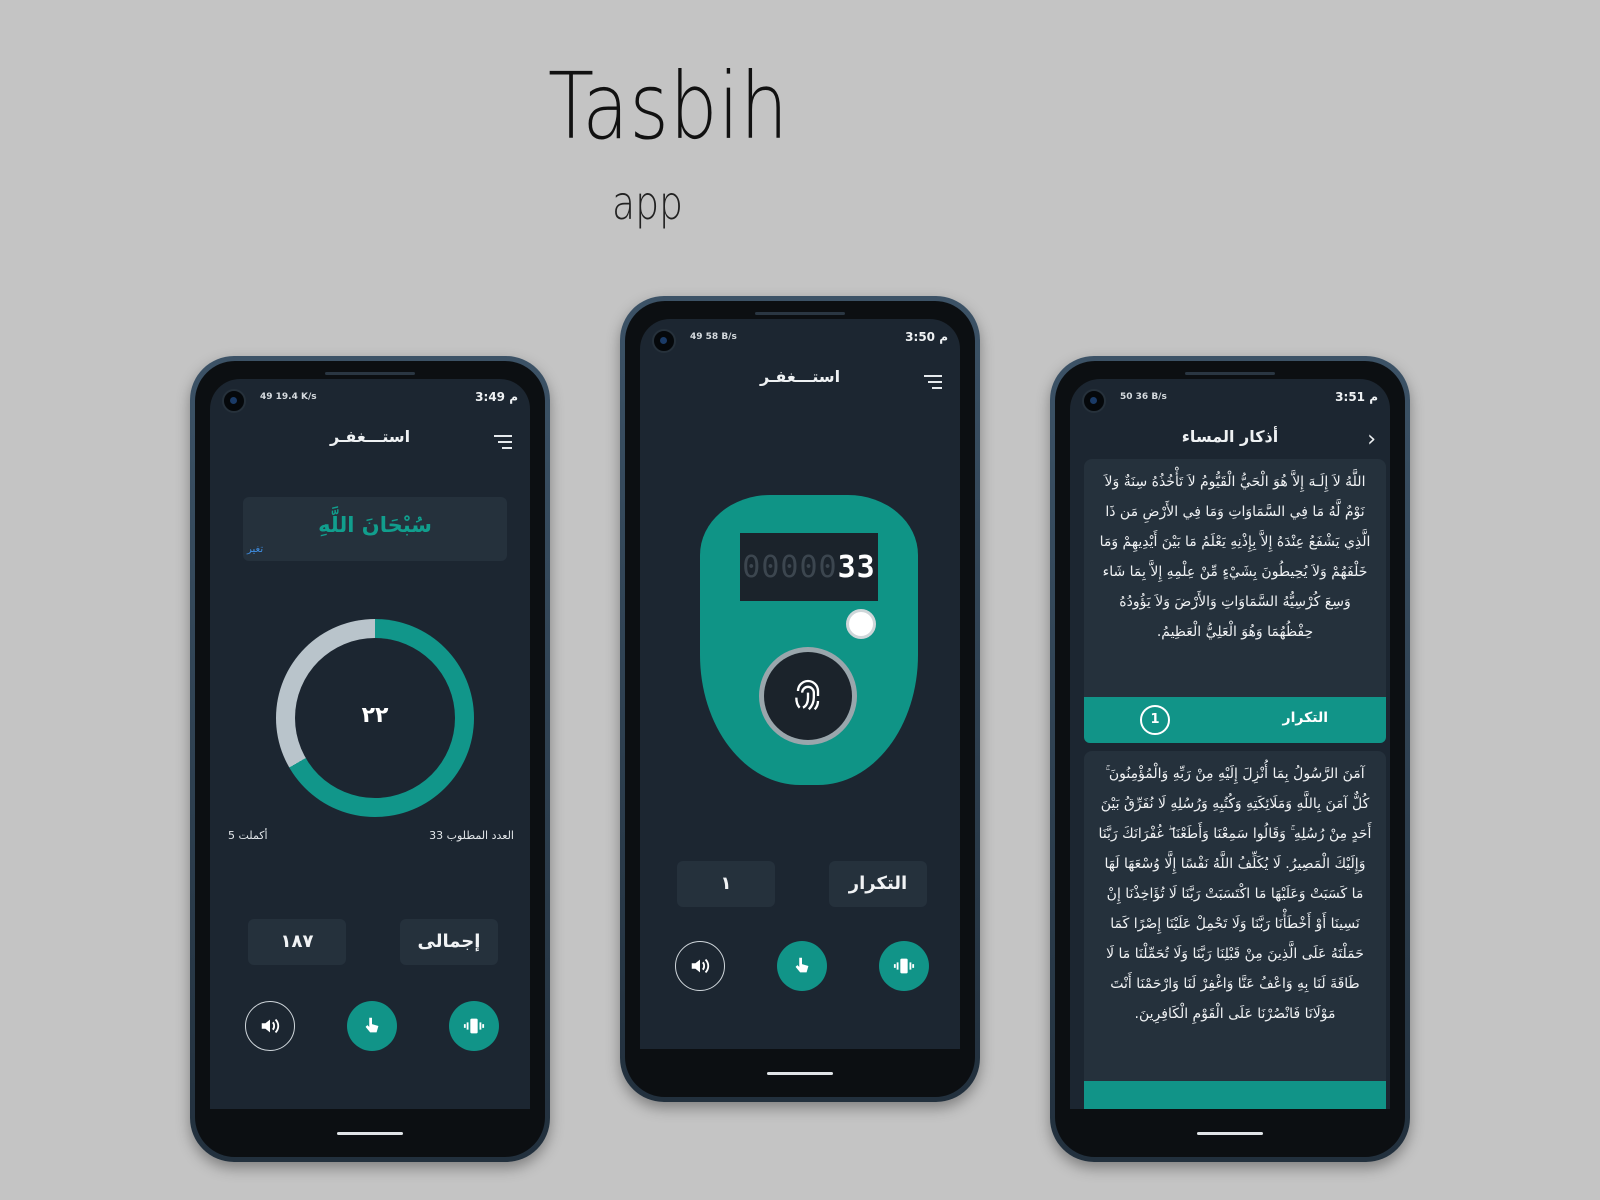 The height and width of the screenshot is (1200, 1600). Describe the element at coordinates (713, 337) in the screenshot. I see `status-indicators: 49 58 B/s` at that location.